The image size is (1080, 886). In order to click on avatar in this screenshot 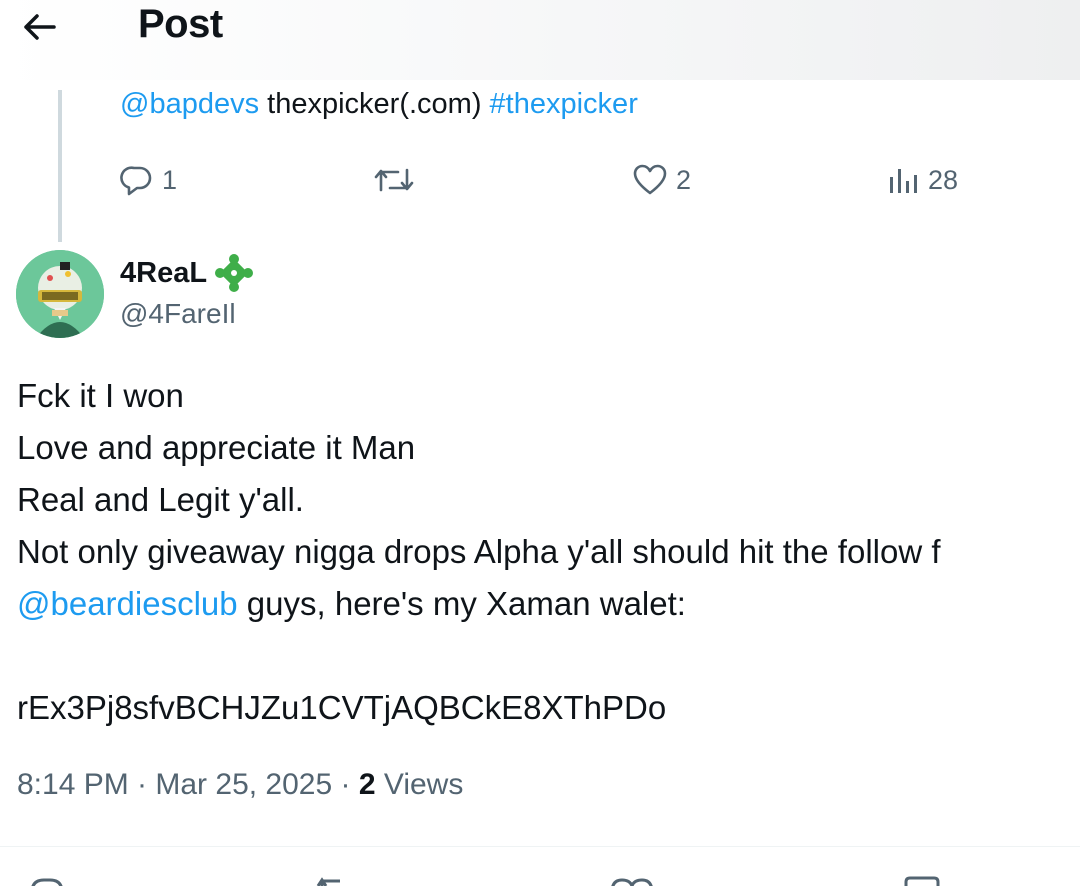, I will do `click(60, 294)`.